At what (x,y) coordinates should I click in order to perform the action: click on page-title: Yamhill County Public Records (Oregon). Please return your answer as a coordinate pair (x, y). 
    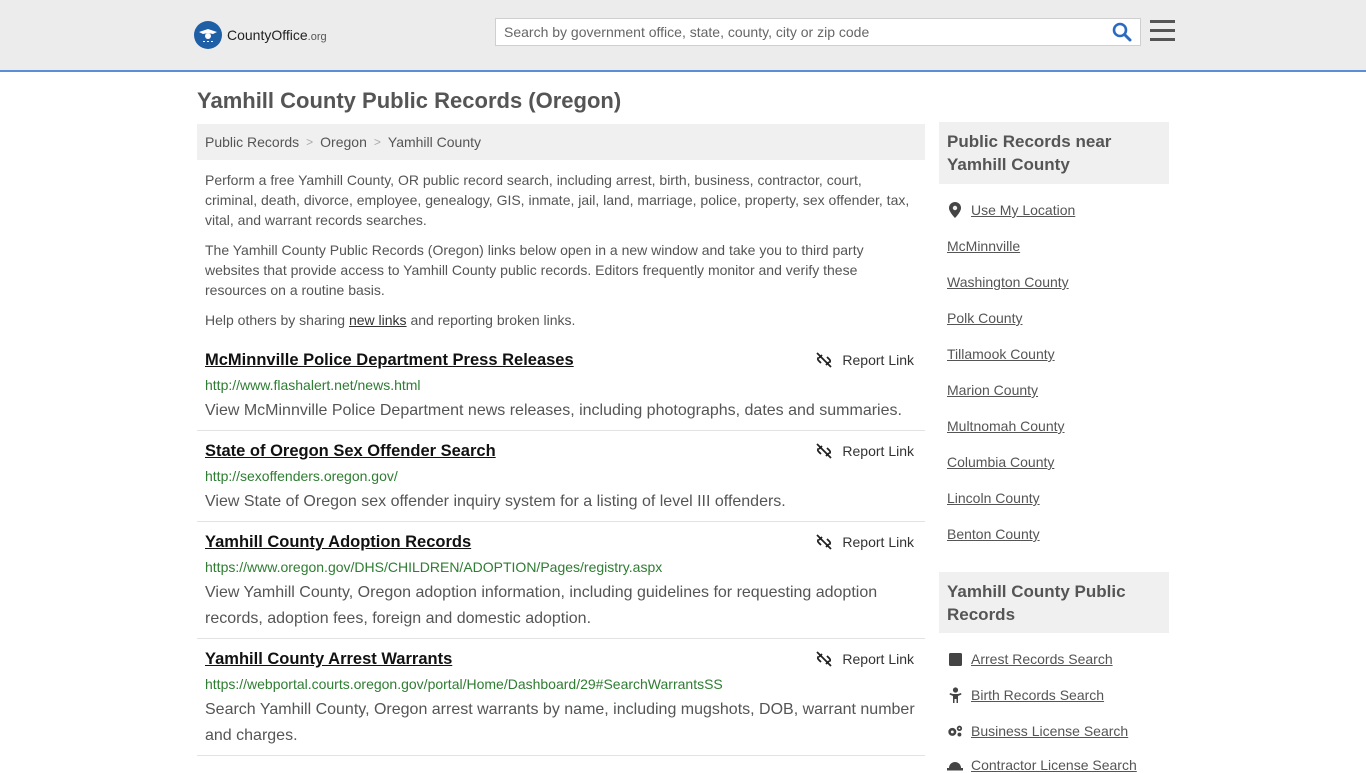
    Looking at the image, I should click on (409, 100).